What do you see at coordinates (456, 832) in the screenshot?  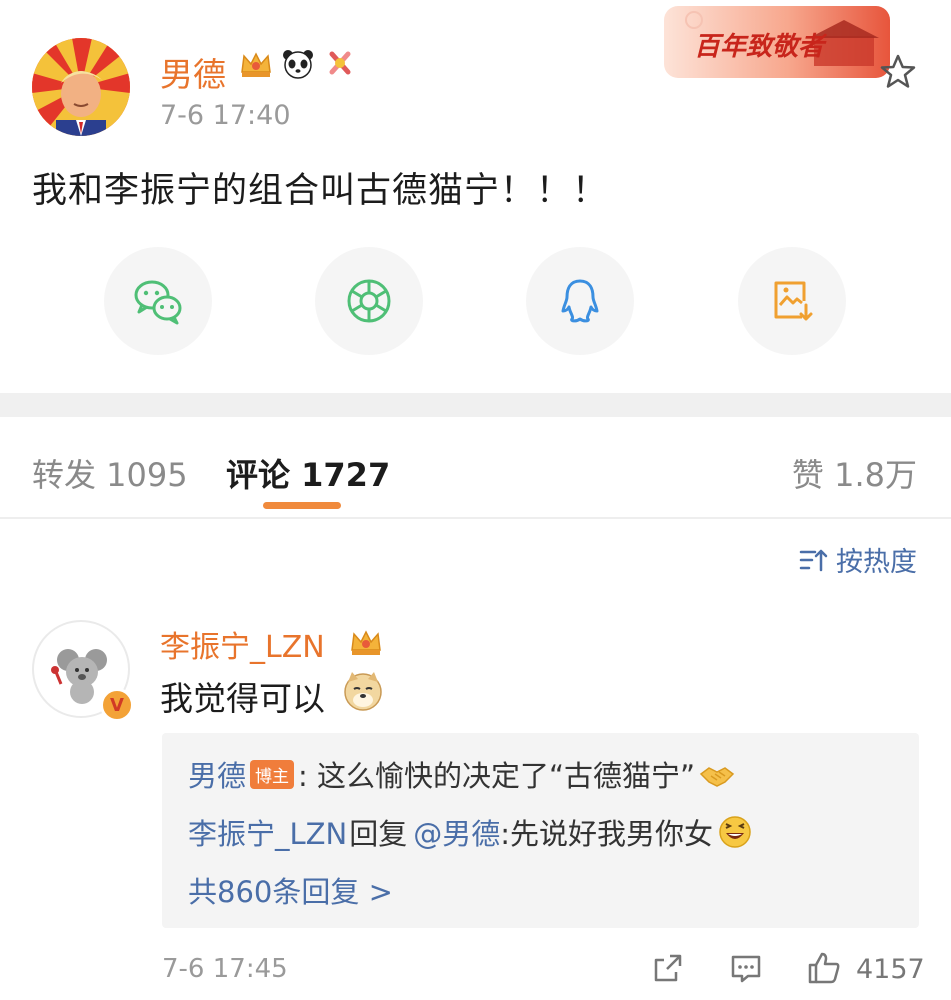 I see `reply-mention: @男德` at bounding box center [456, 832].